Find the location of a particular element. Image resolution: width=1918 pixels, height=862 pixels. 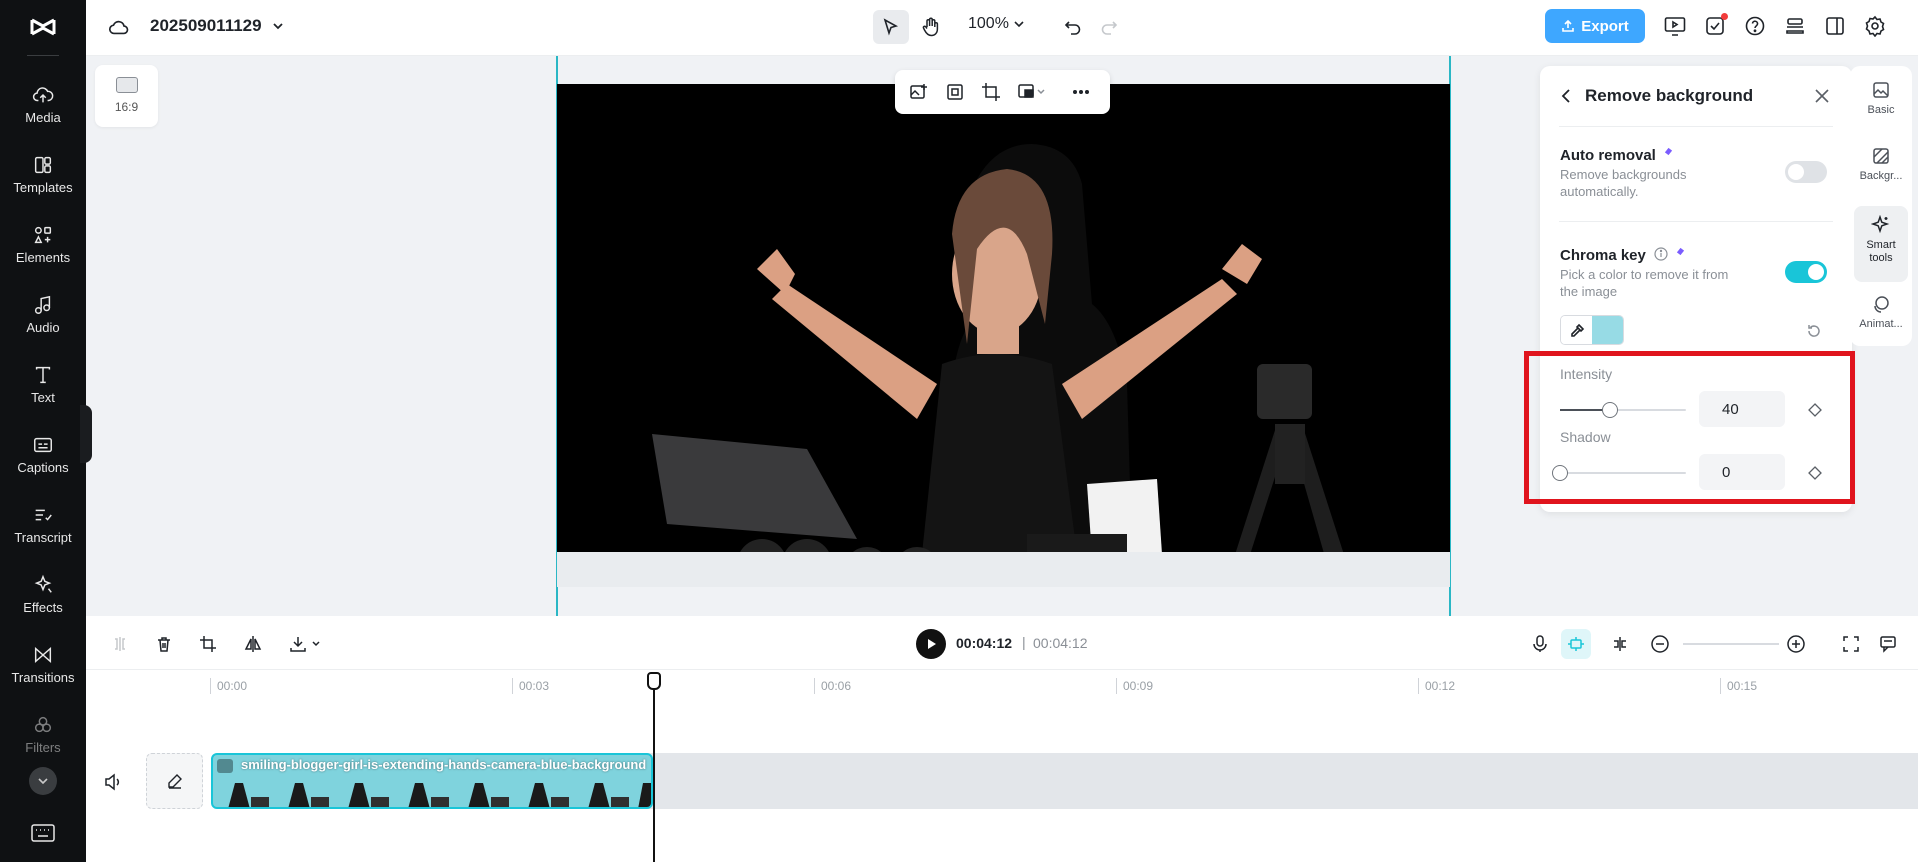

flip-button is located at coordinates (253, 644).